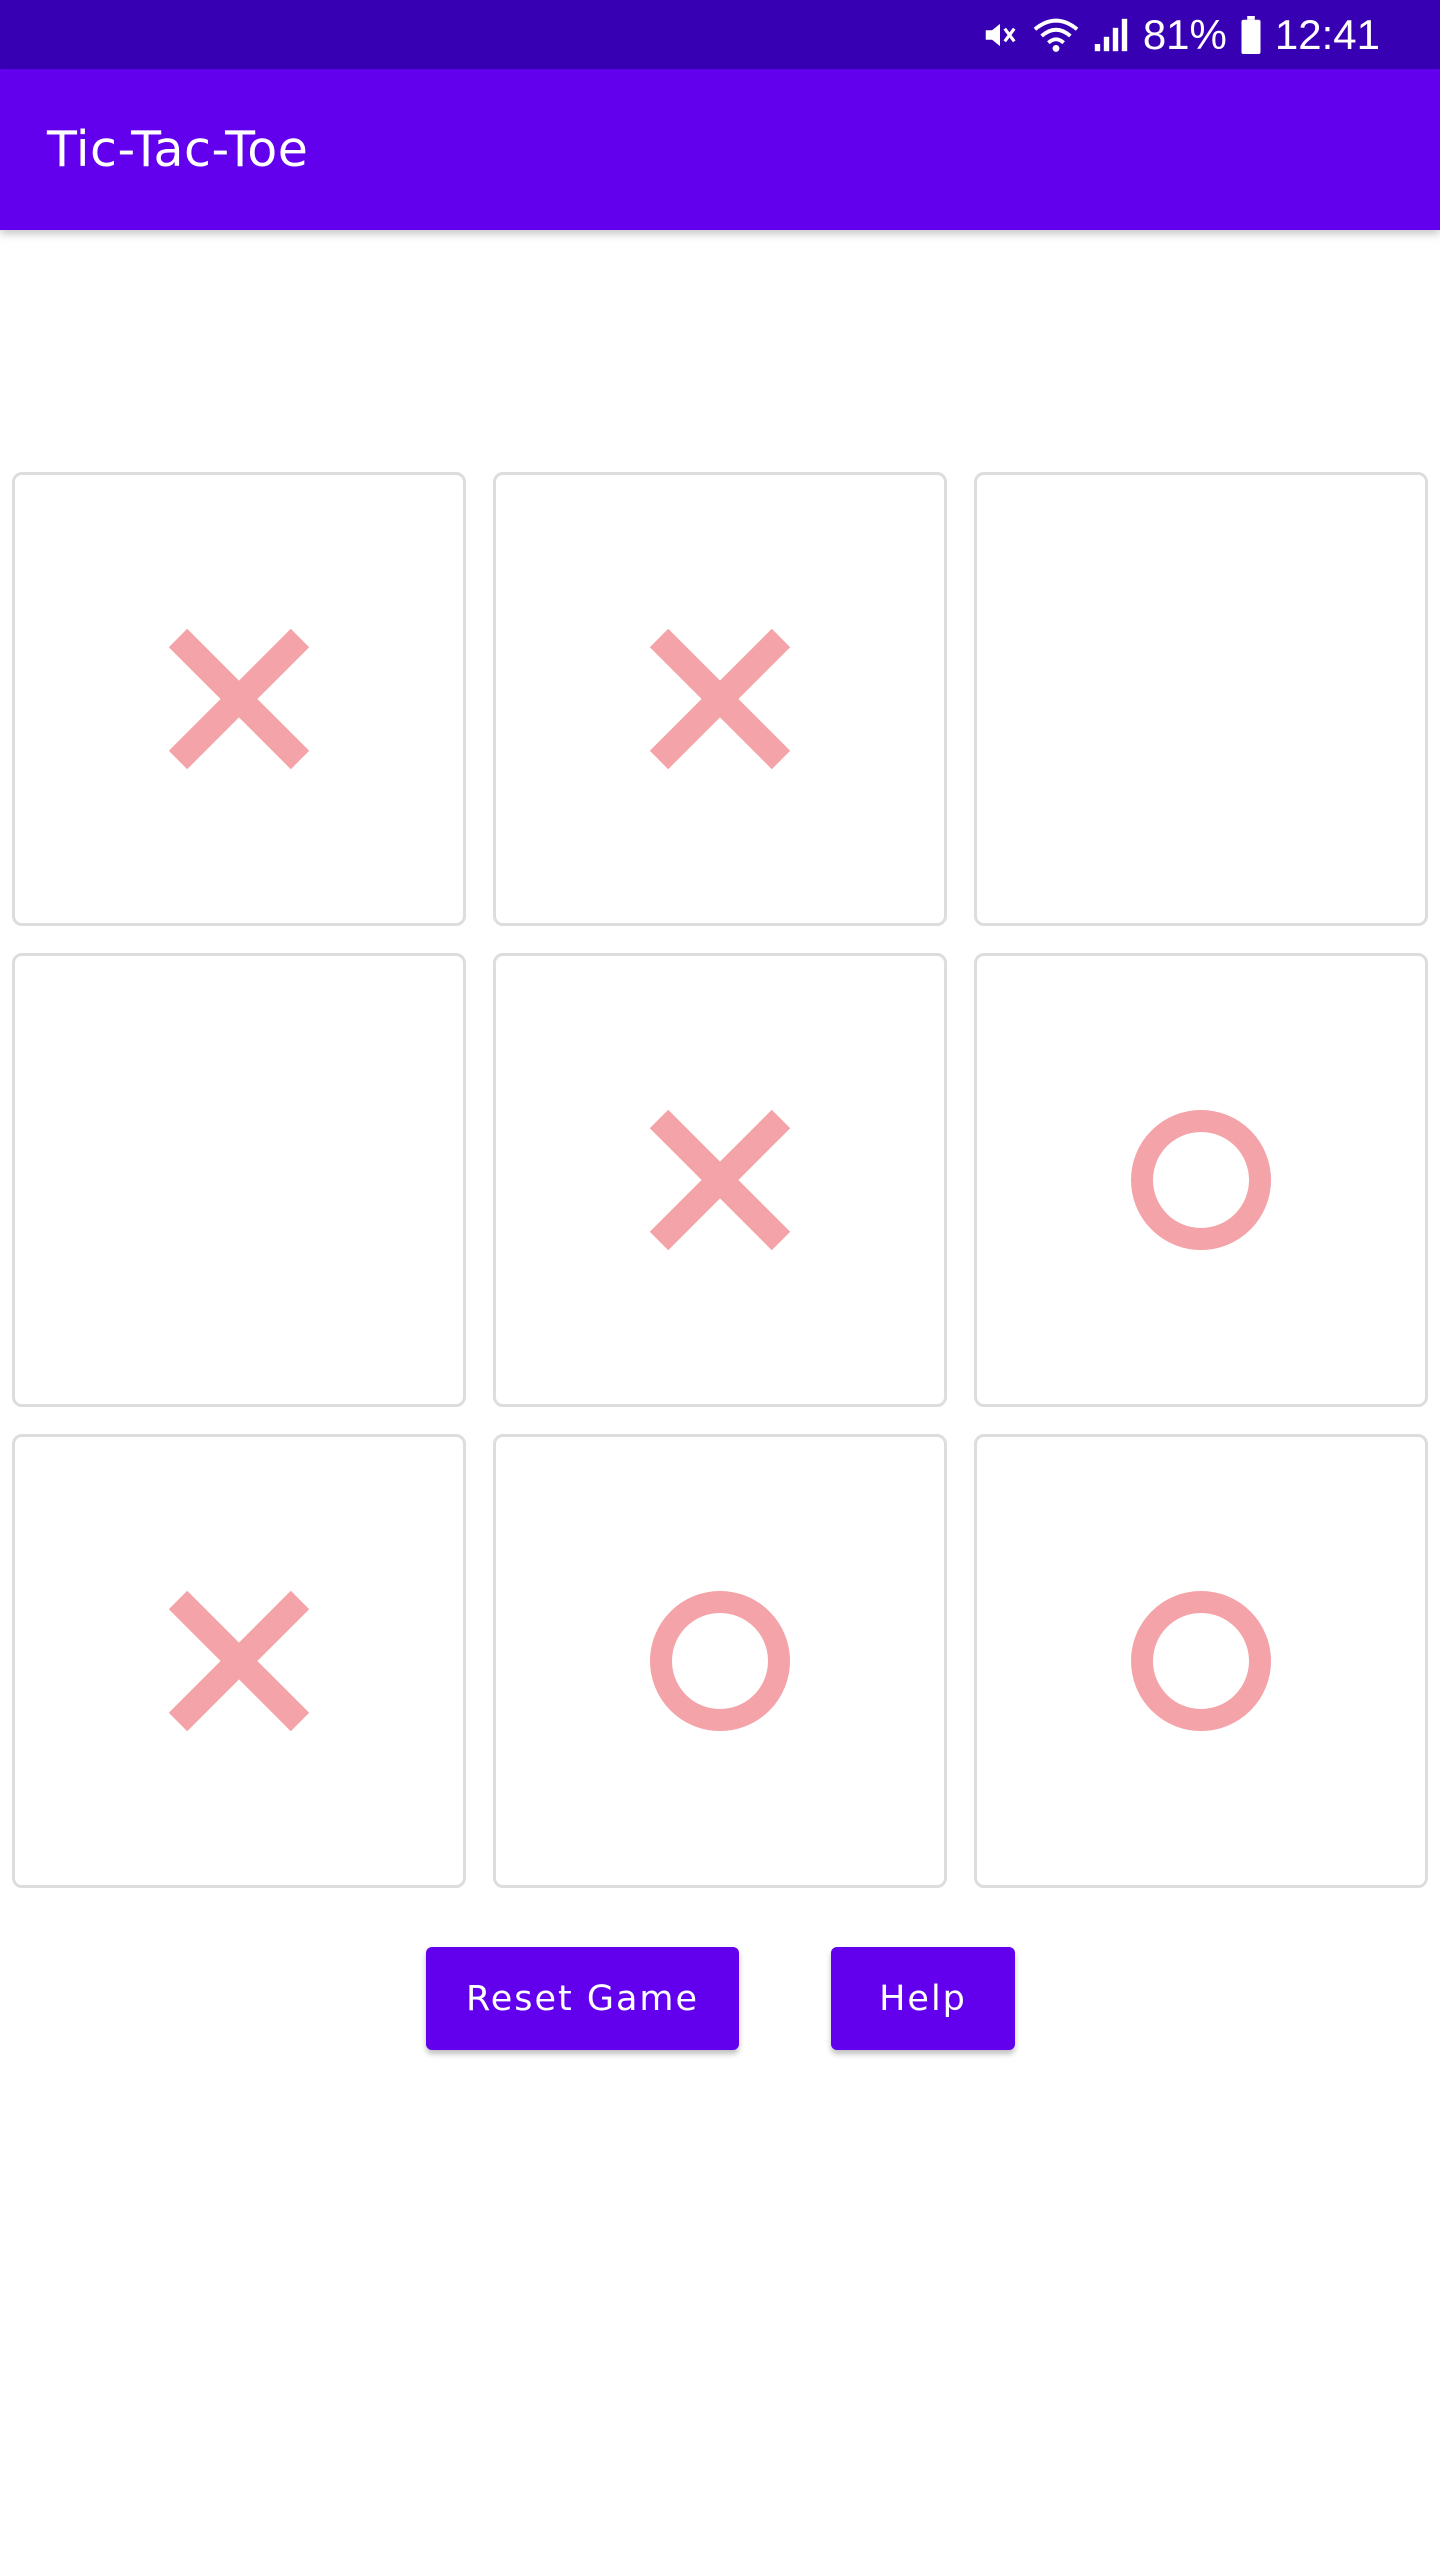 The width and height of the screenshot is (1440, 2560). I want to click on status-bar: 81% 12:41, so click(720, 34).